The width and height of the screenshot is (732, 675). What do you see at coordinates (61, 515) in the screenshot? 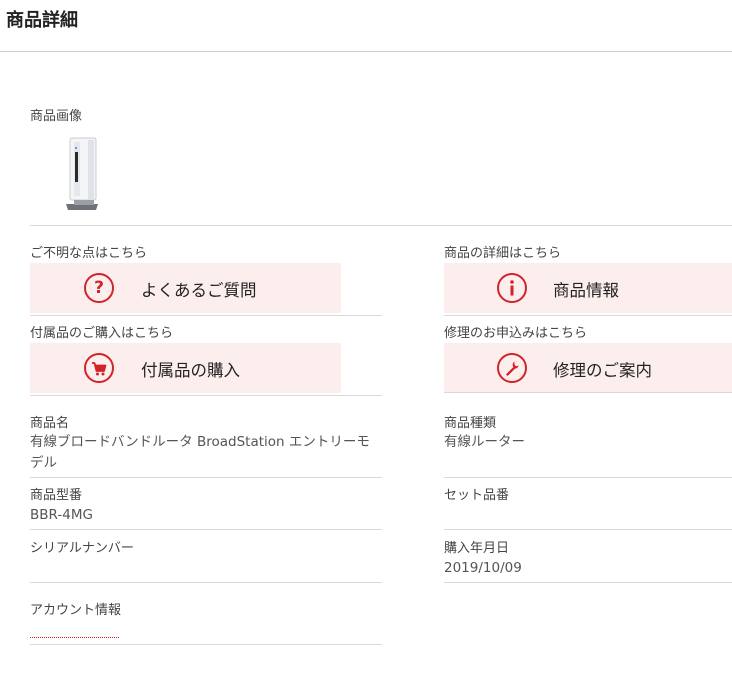
I see `model-number-value: BBR-4MG` at bounding box center [61, 515].